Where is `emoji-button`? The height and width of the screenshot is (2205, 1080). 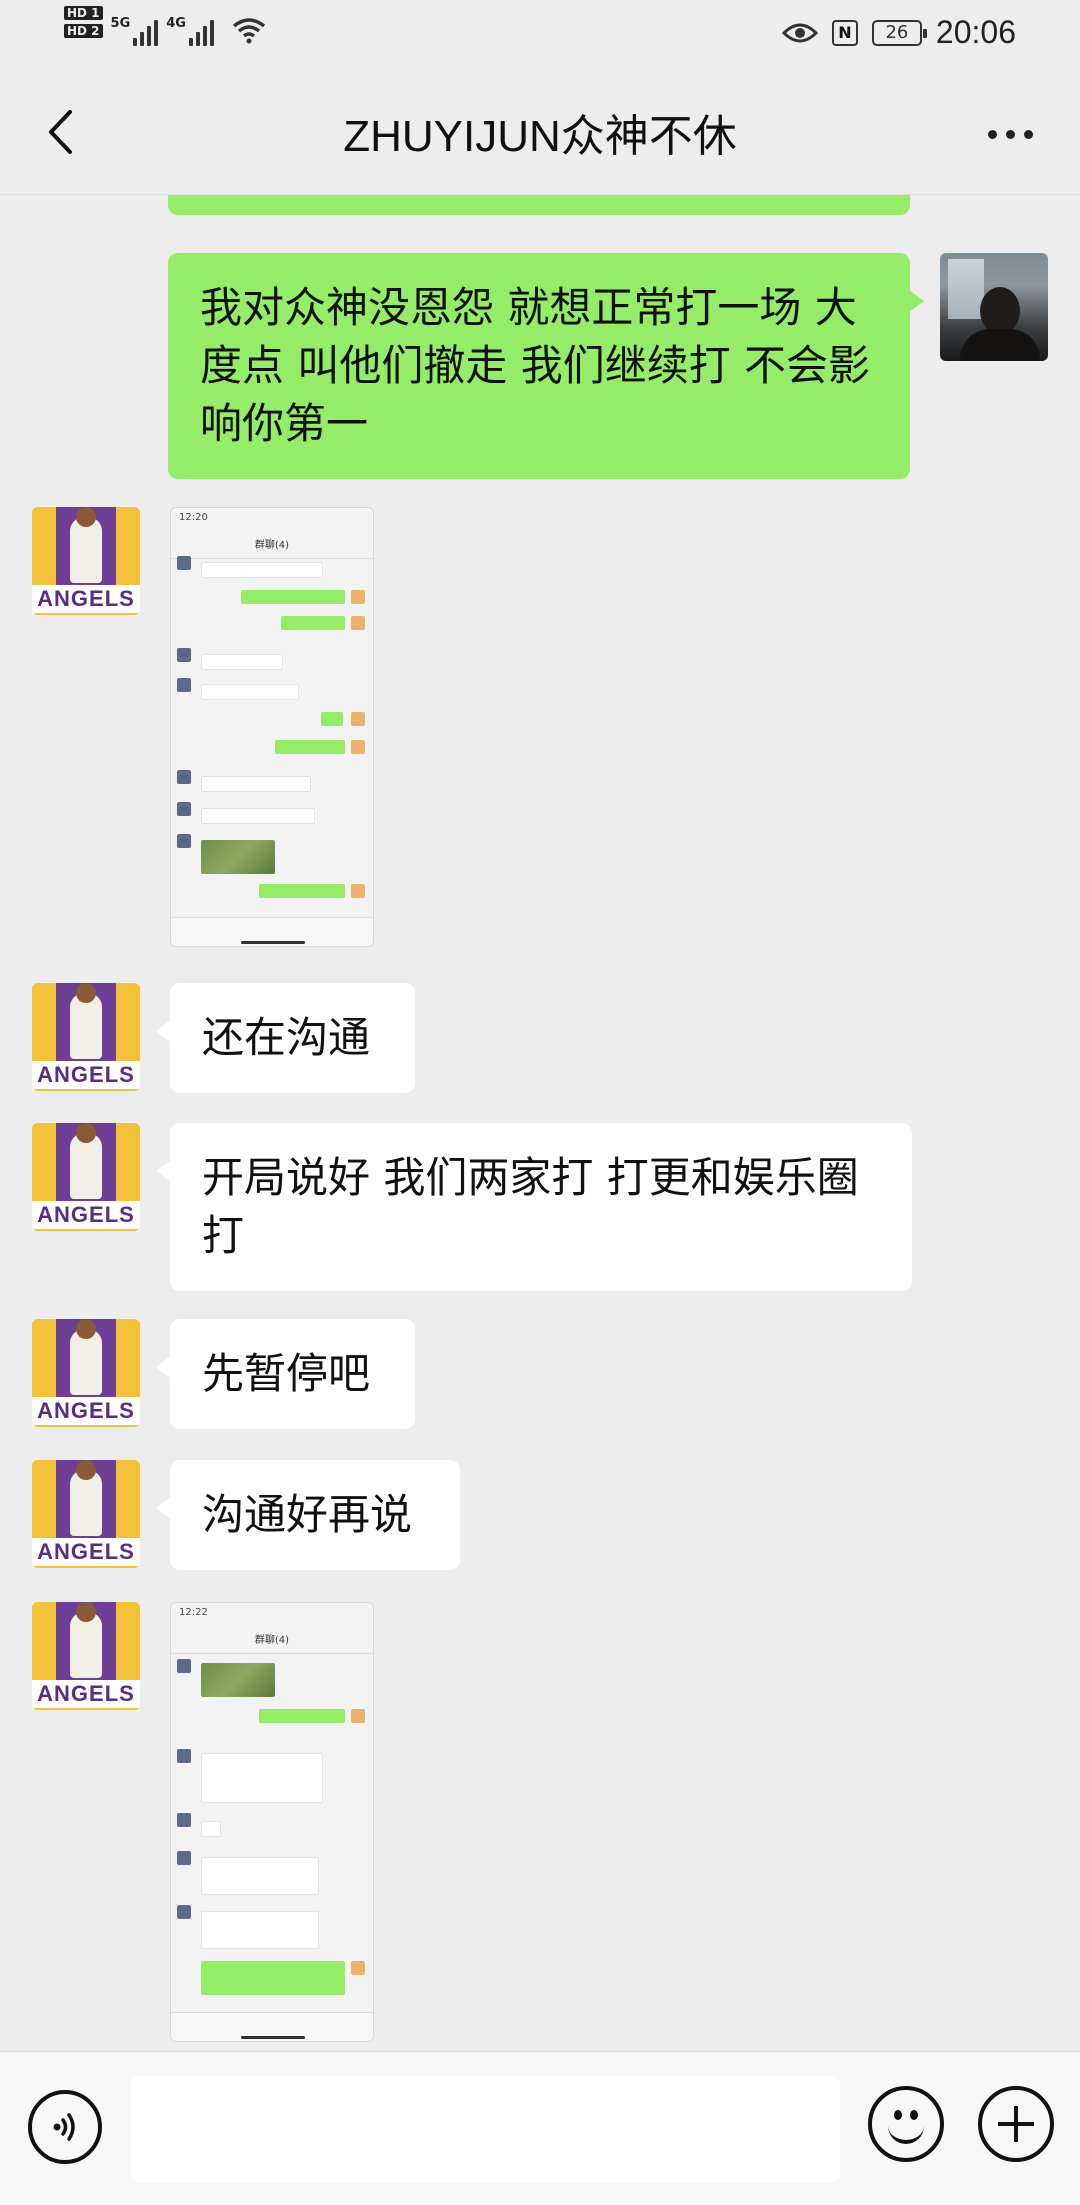 emoji-button is located at coordinates (906, 2124).